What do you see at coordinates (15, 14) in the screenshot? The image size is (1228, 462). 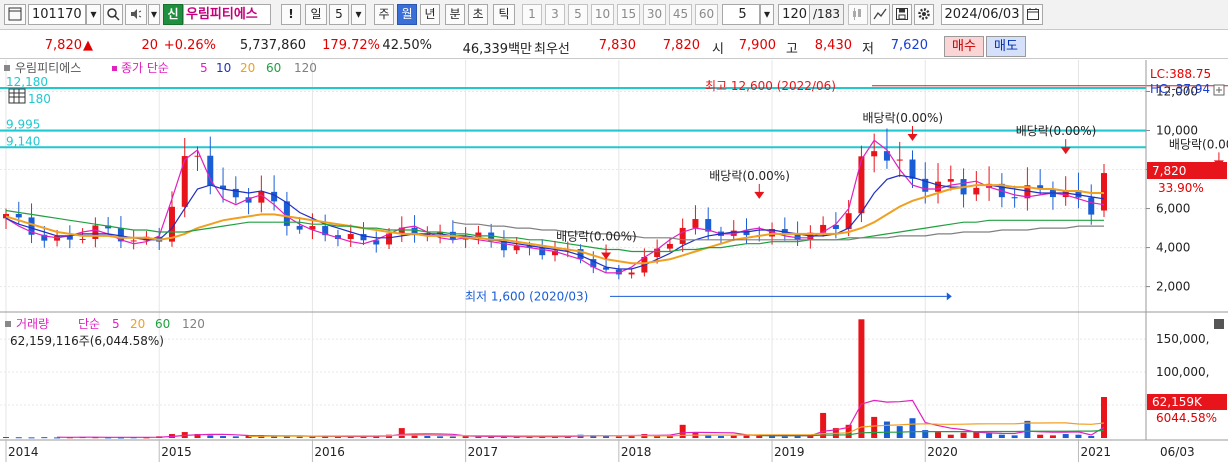 I see `window-layout-icon` at bounding box center [15, 14].